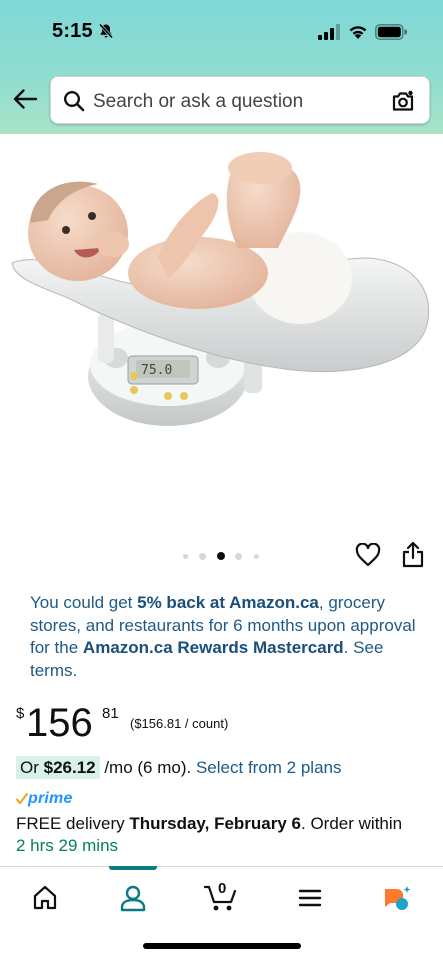 This screenshot has height=960, width=443. Describe the element at coordinates (329, 32) in the screenshot. I see `cellular-signal-icon` at that location.